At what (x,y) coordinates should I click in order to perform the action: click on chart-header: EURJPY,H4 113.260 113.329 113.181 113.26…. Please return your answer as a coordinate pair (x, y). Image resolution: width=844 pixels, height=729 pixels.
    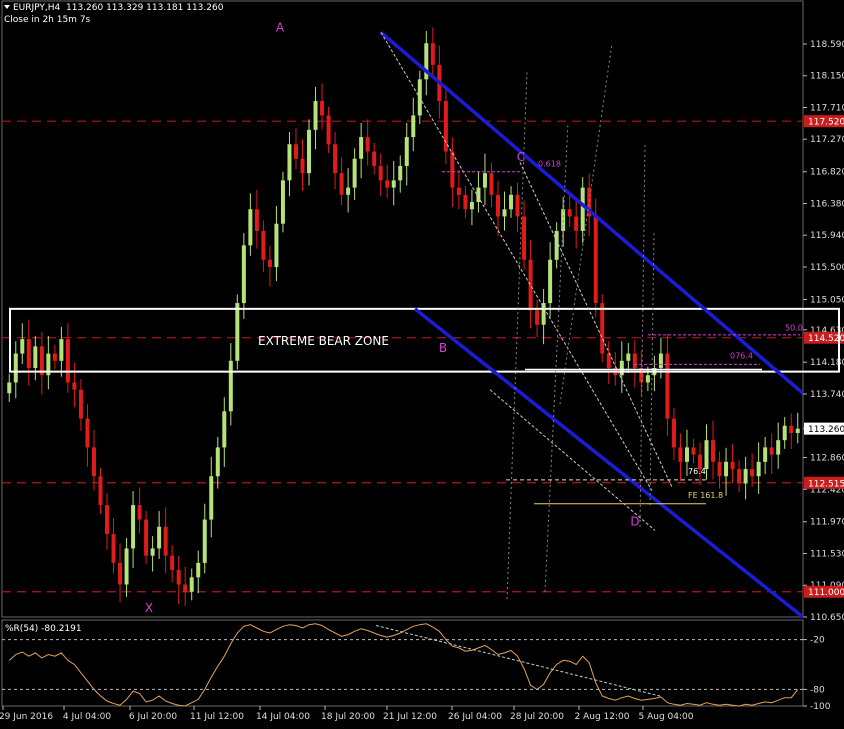
    Looking at the image, I should click on (113, 8).